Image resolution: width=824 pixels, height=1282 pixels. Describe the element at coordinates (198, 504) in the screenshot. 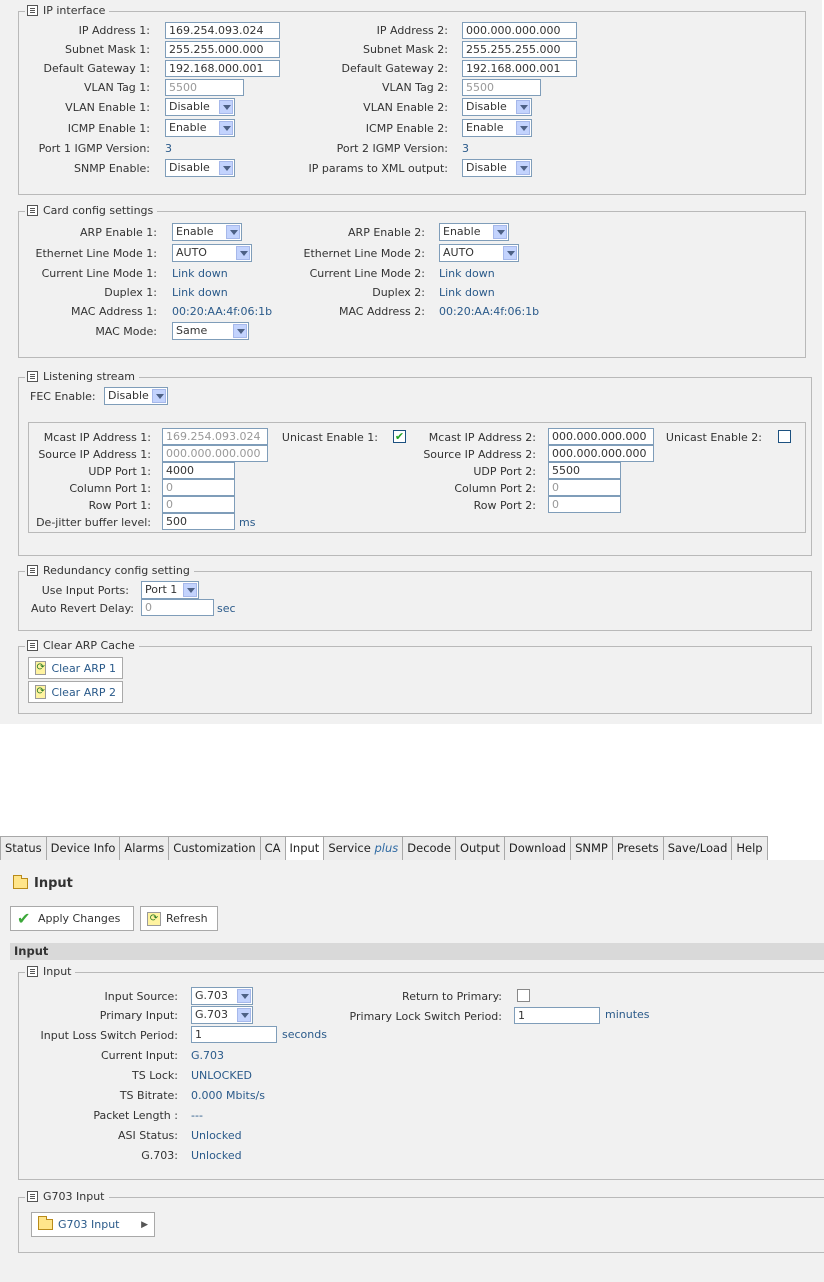

I see `row-port-1-input: 0` at that location.